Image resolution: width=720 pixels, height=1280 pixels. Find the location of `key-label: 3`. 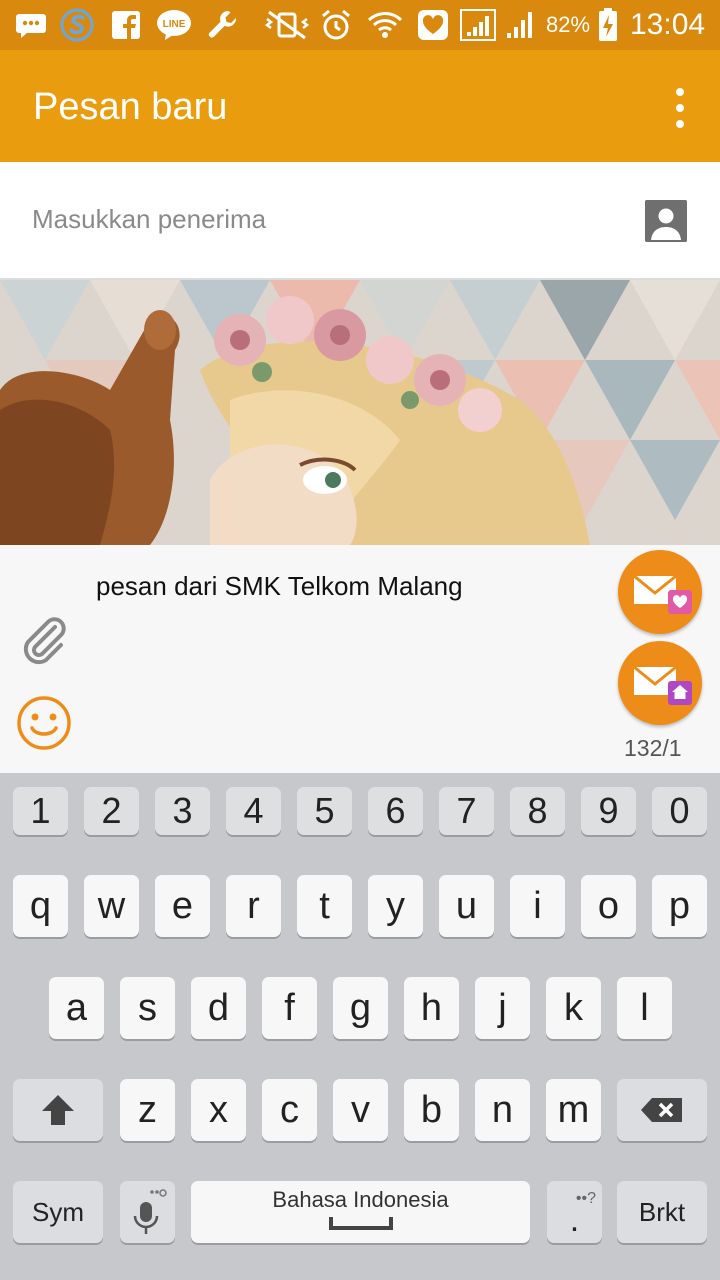

key-label: 3 is located at coordinates (182, 810).